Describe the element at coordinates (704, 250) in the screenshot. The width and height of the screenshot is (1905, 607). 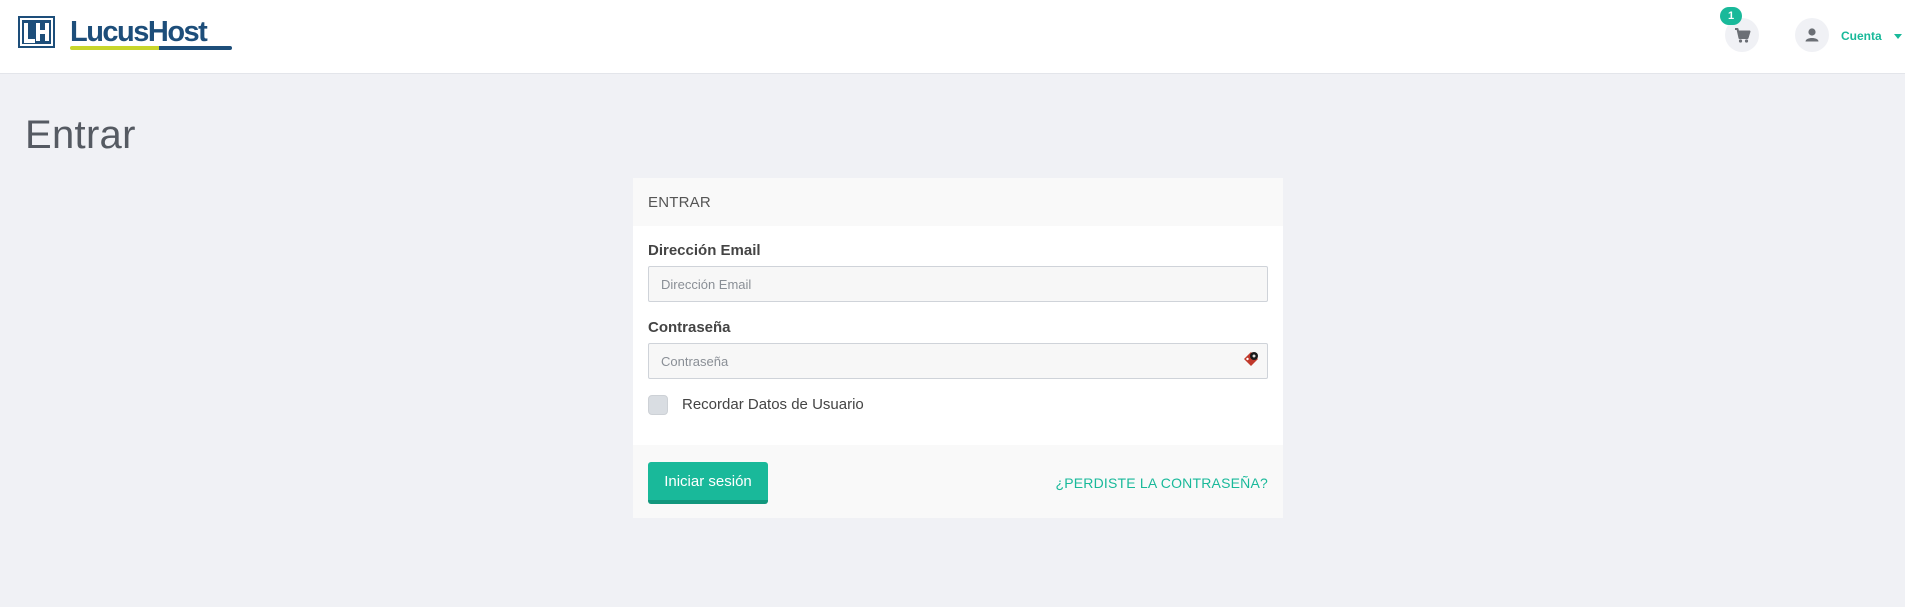
I see `email-label: Dirección Email` at that location.